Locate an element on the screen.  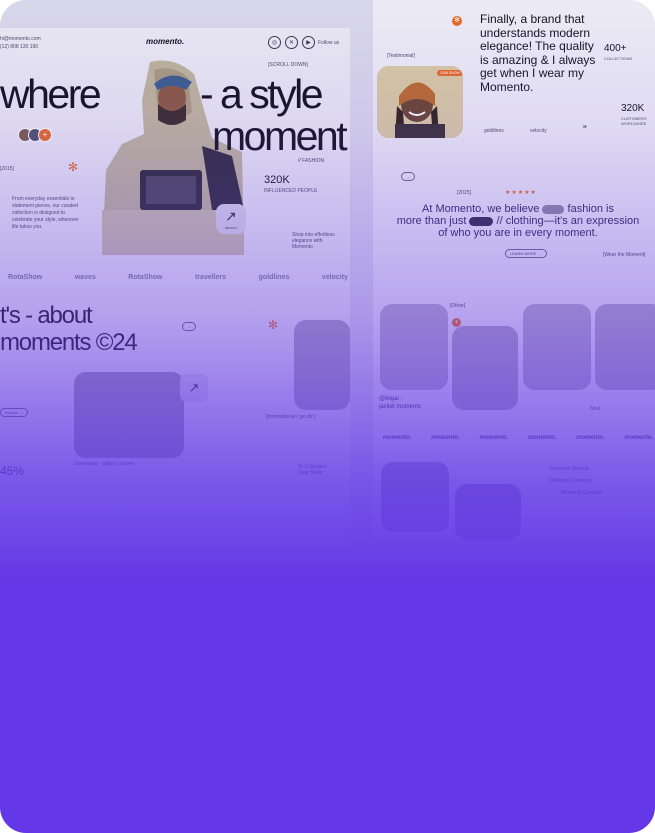
testimonial-photo: JOIN SHOW is located at coordinates (420, 102).